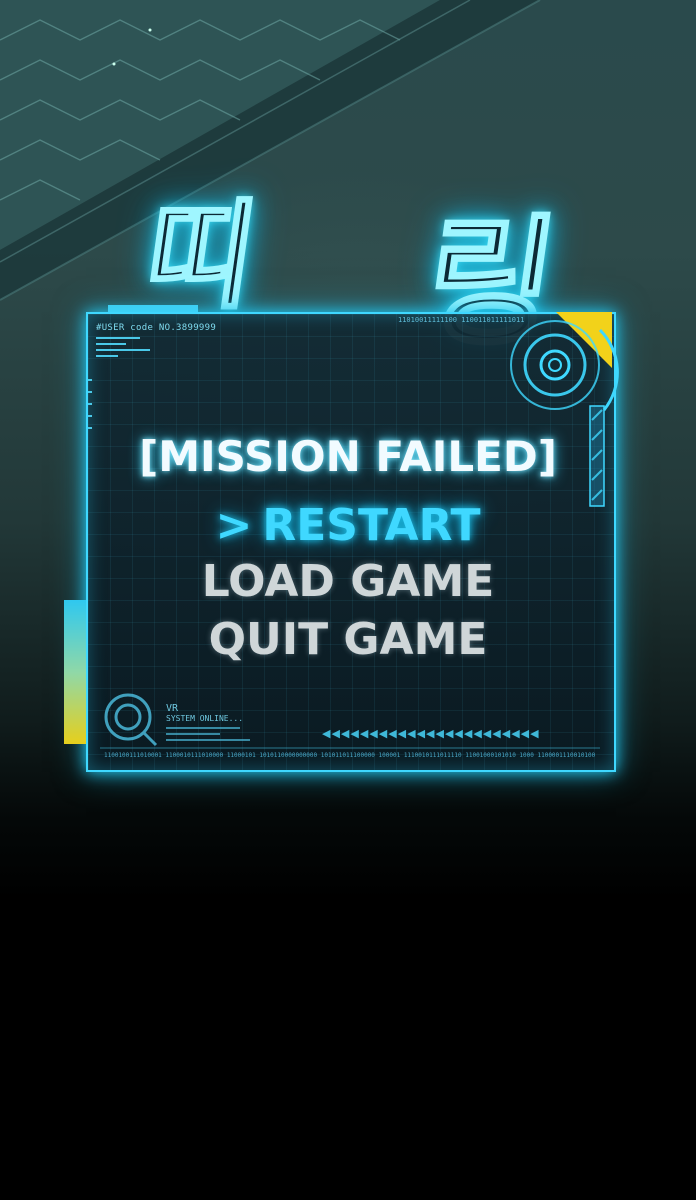 The height and width of the screenshot is (1200, 696). Describe the element at coordinates (348, 639) in the screenshot. I see `menu-option-quit-game: QUIT GAME` at that location.